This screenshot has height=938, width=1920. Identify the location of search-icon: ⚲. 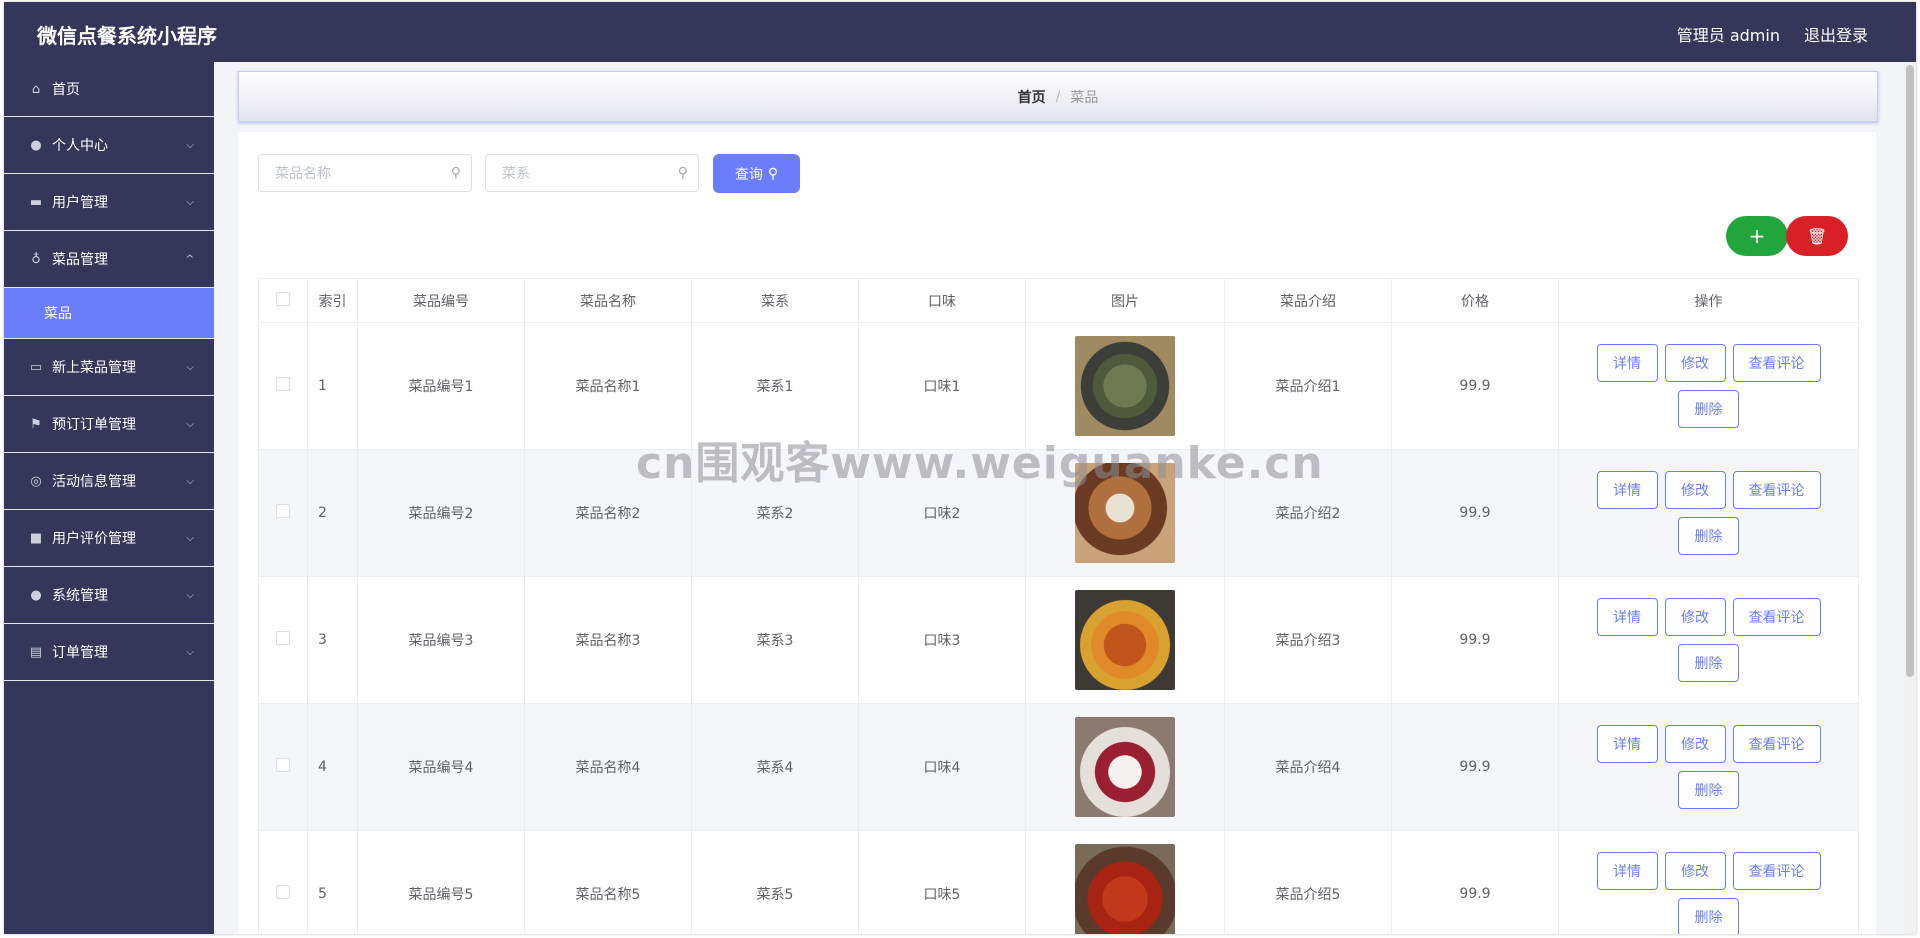
(682, 173).